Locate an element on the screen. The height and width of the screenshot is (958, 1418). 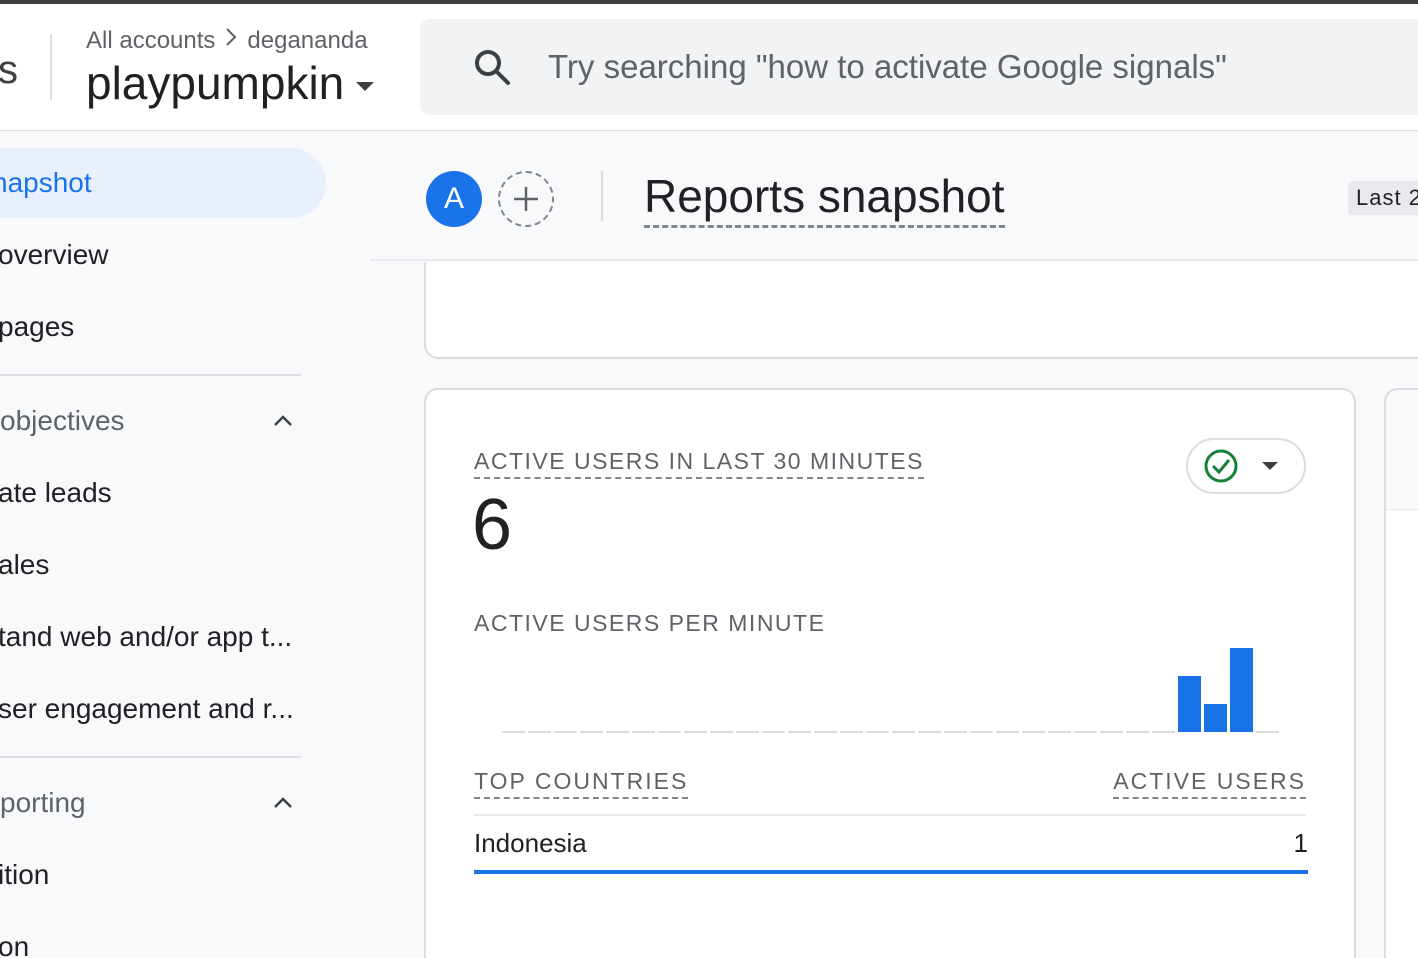
sidebar-item-label: ate leads is located at coordinates (56, 492).